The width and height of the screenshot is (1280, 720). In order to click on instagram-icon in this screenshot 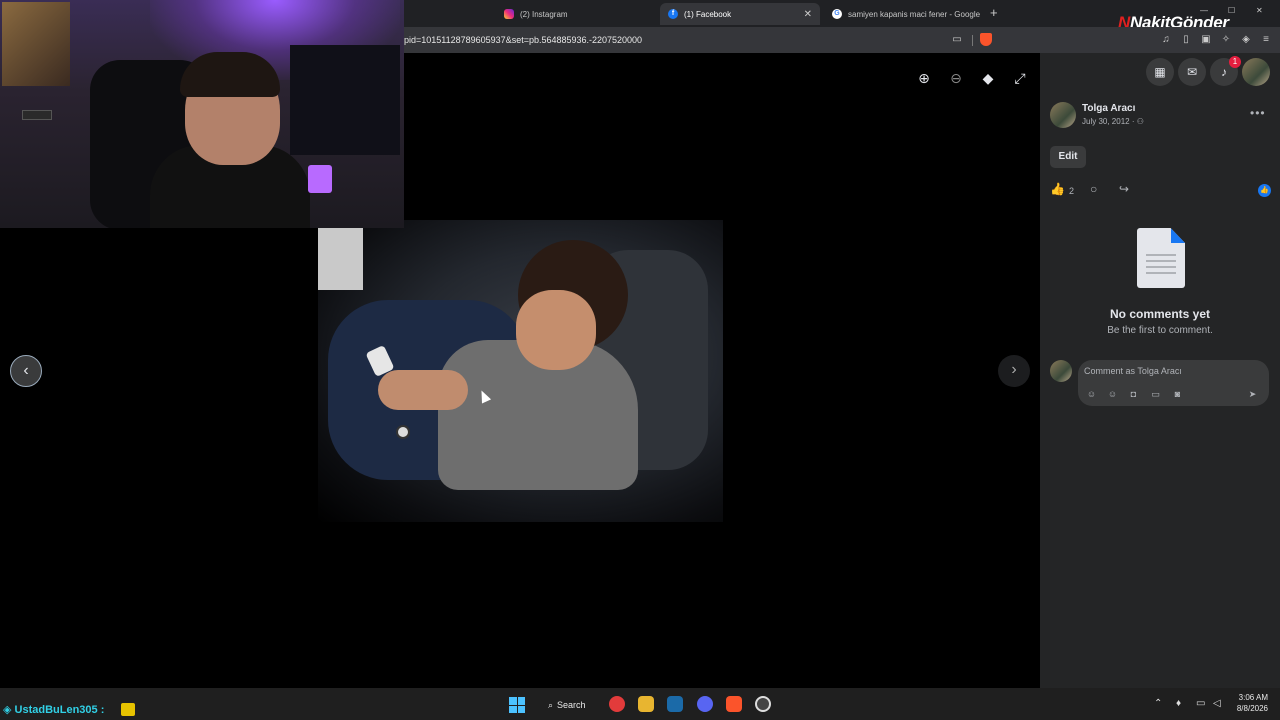, I will do `click(509, 14)`.